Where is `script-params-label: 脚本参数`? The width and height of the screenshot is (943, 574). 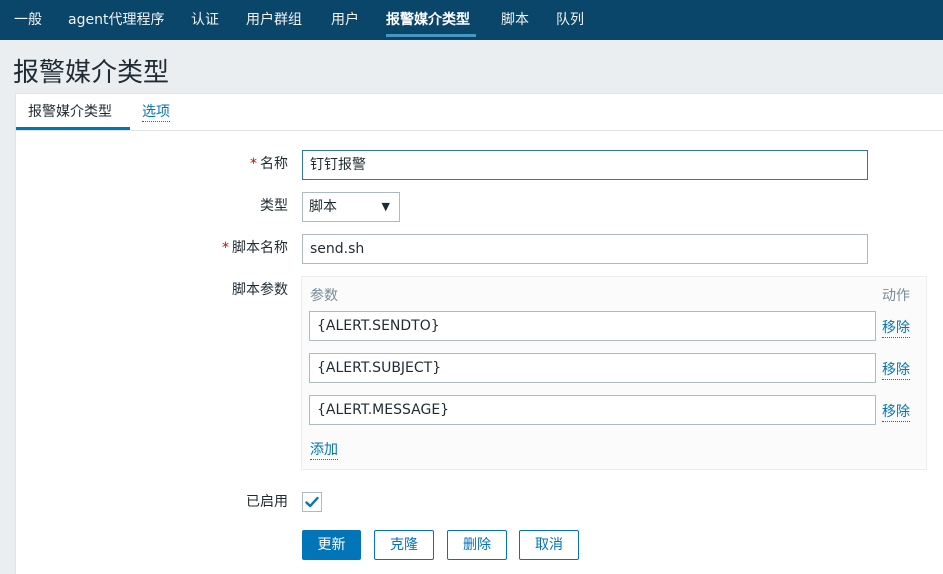 script-params-label: 脚本参数 is located at coordinates (260, 290).